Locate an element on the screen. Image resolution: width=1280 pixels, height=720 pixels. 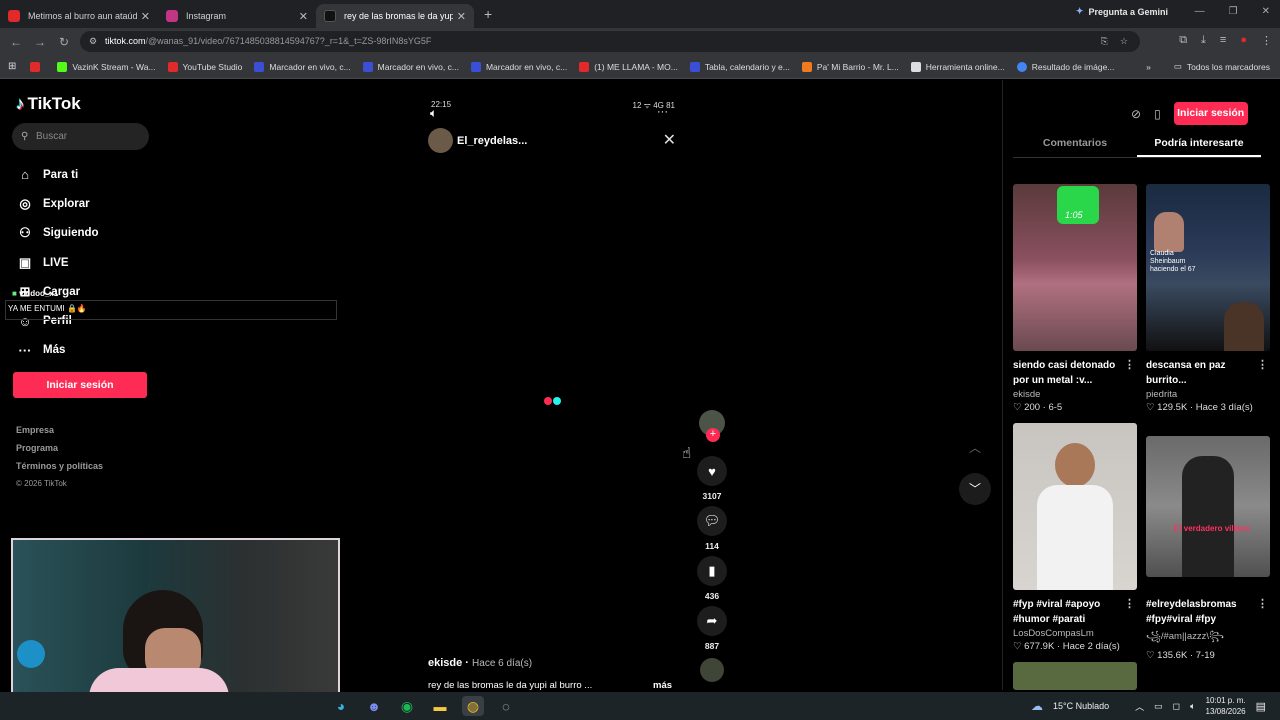
bookmark-star-icon: ☆ is located at coordinates (1124, 41).